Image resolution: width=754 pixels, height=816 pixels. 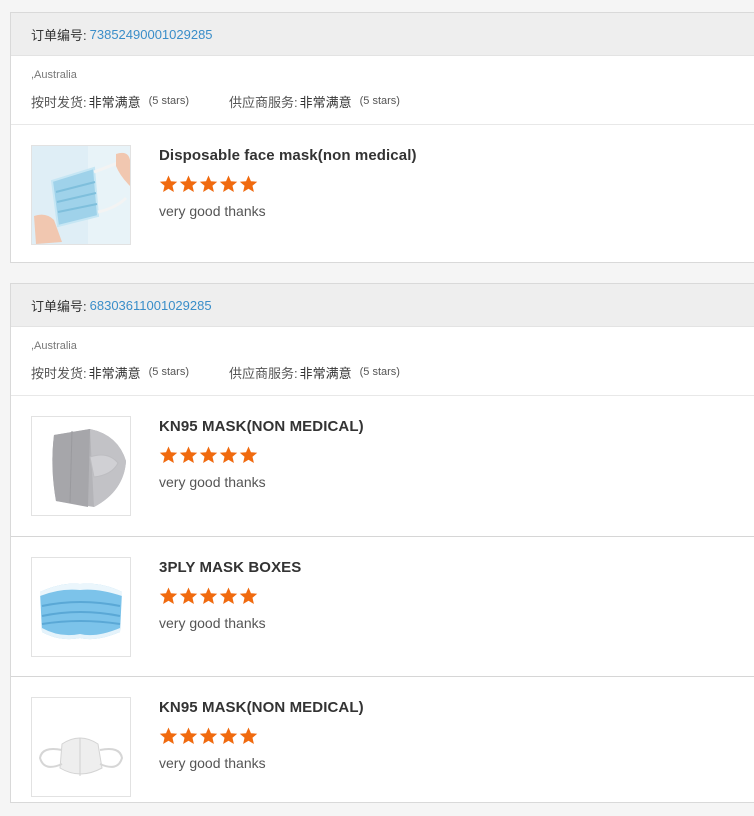 I want to click on kn95-grey-mask-image, so click(x=81, y=466).